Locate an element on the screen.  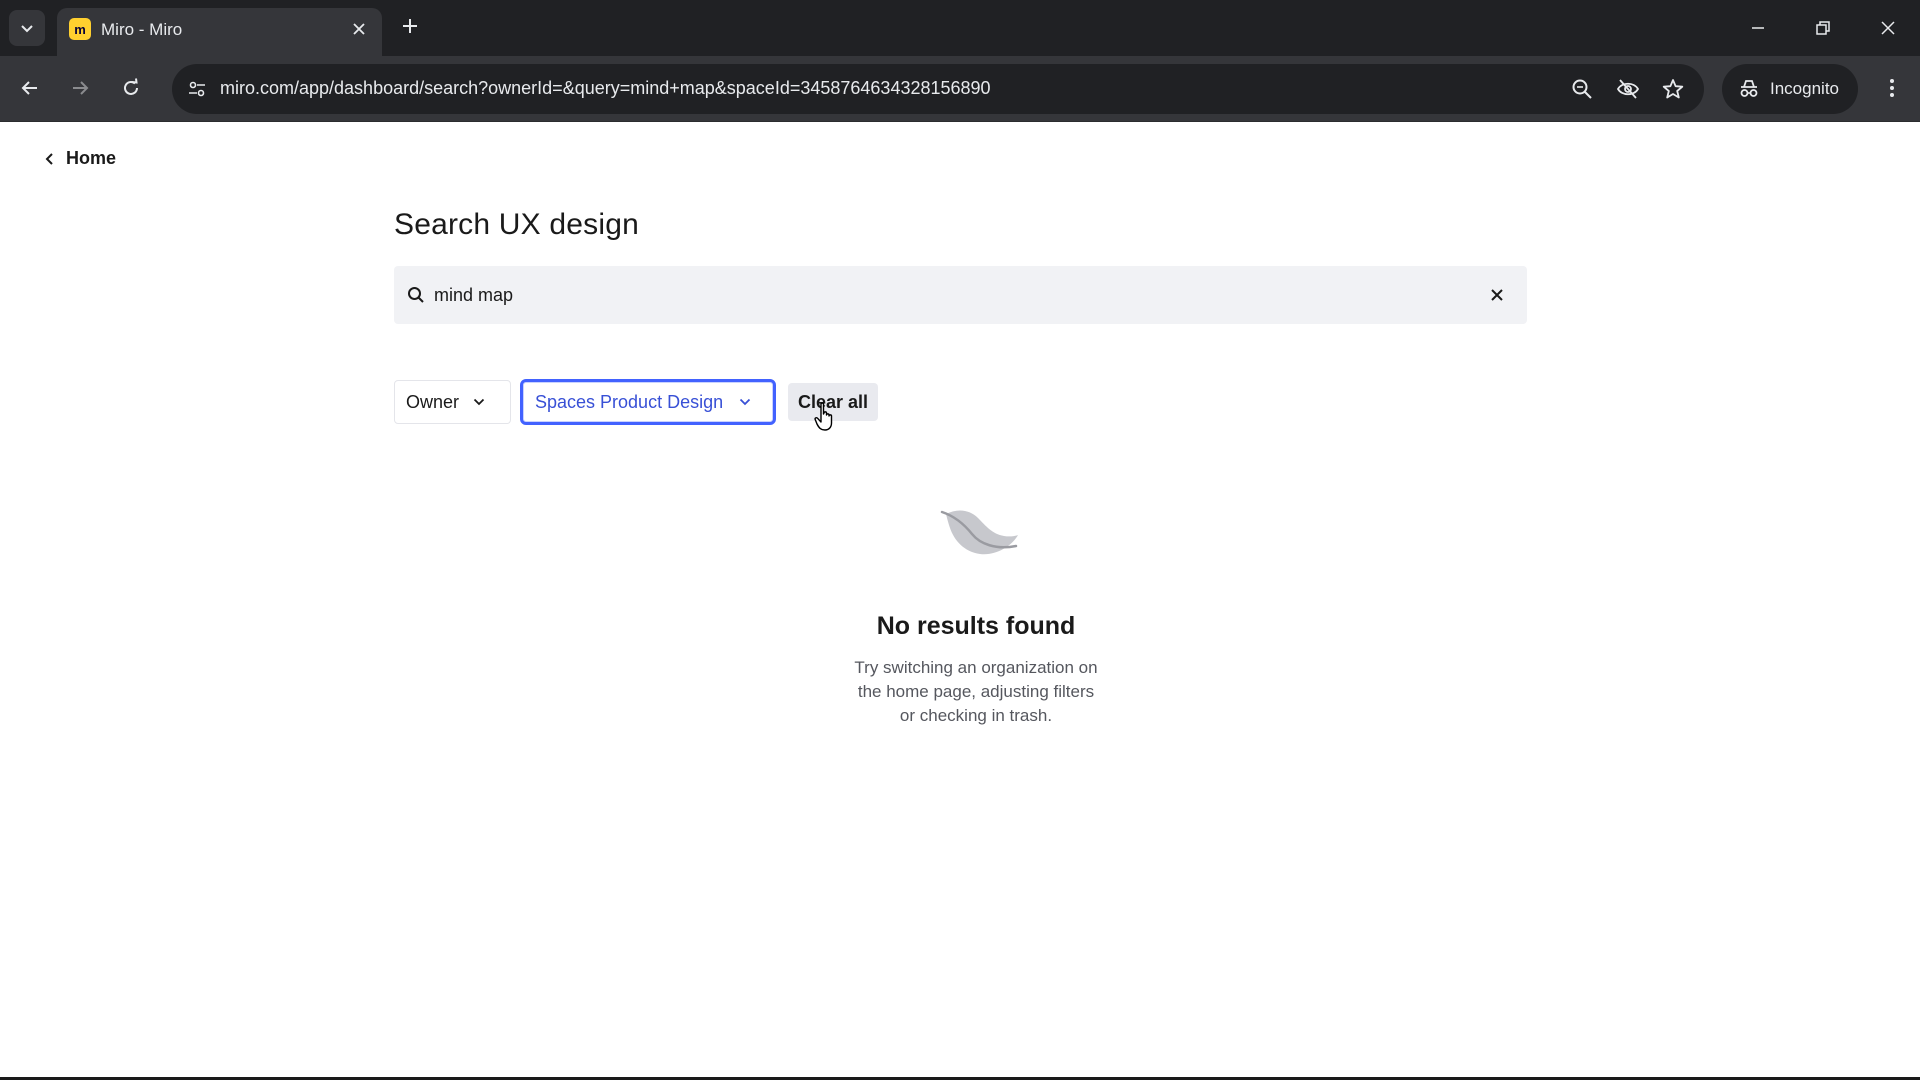
back-button is located at coordinates (30, 88).